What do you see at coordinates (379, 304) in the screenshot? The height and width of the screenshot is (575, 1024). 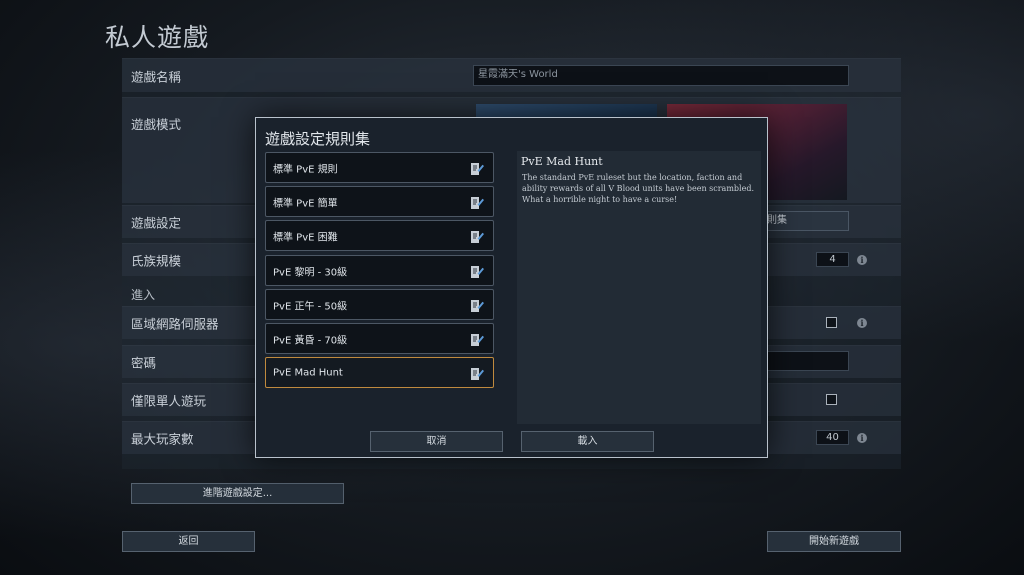 I see `ruleset-item-noon: PvE 正午 - 50級` at bounding box center [379, 304].